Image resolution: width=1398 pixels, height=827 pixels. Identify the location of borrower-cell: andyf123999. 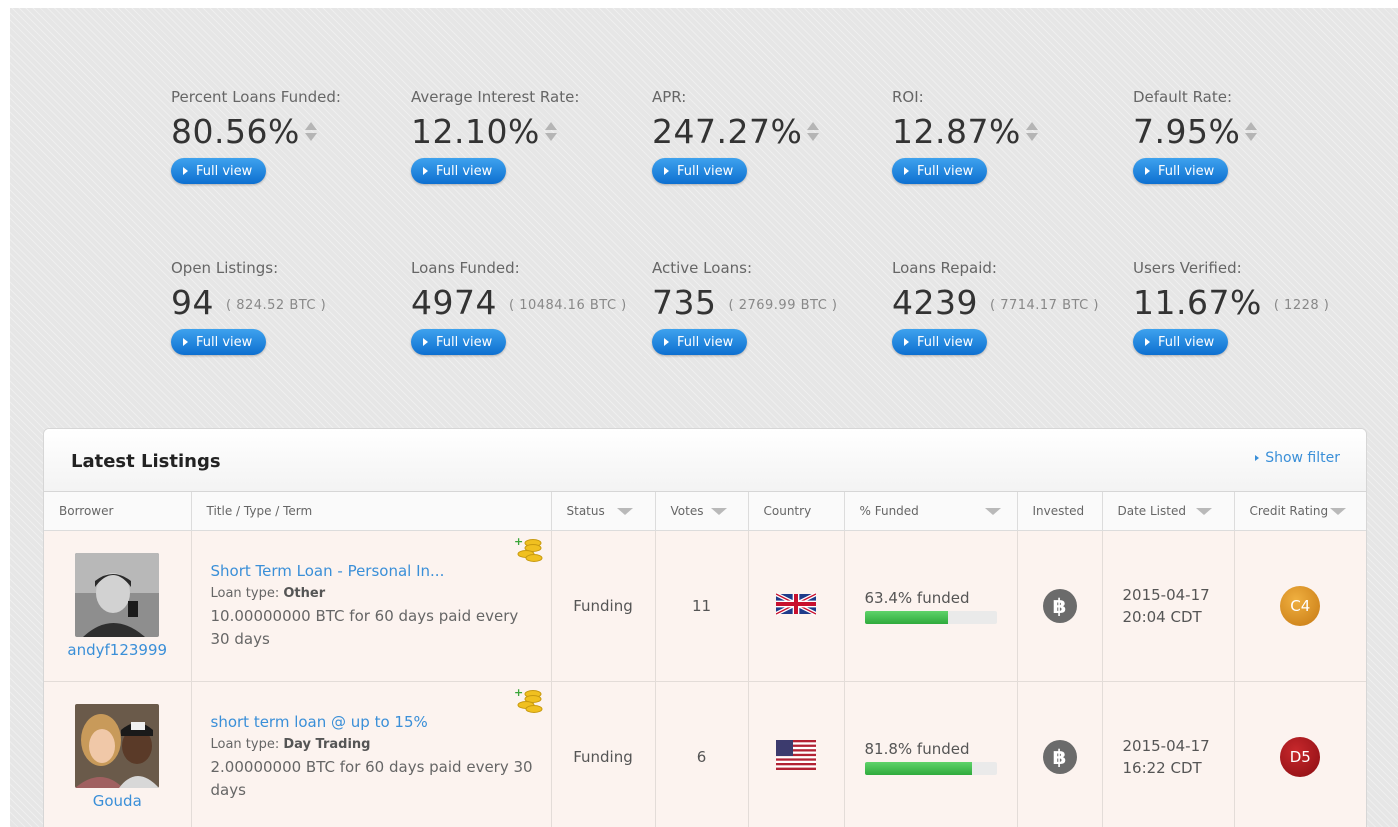
(118, 606).